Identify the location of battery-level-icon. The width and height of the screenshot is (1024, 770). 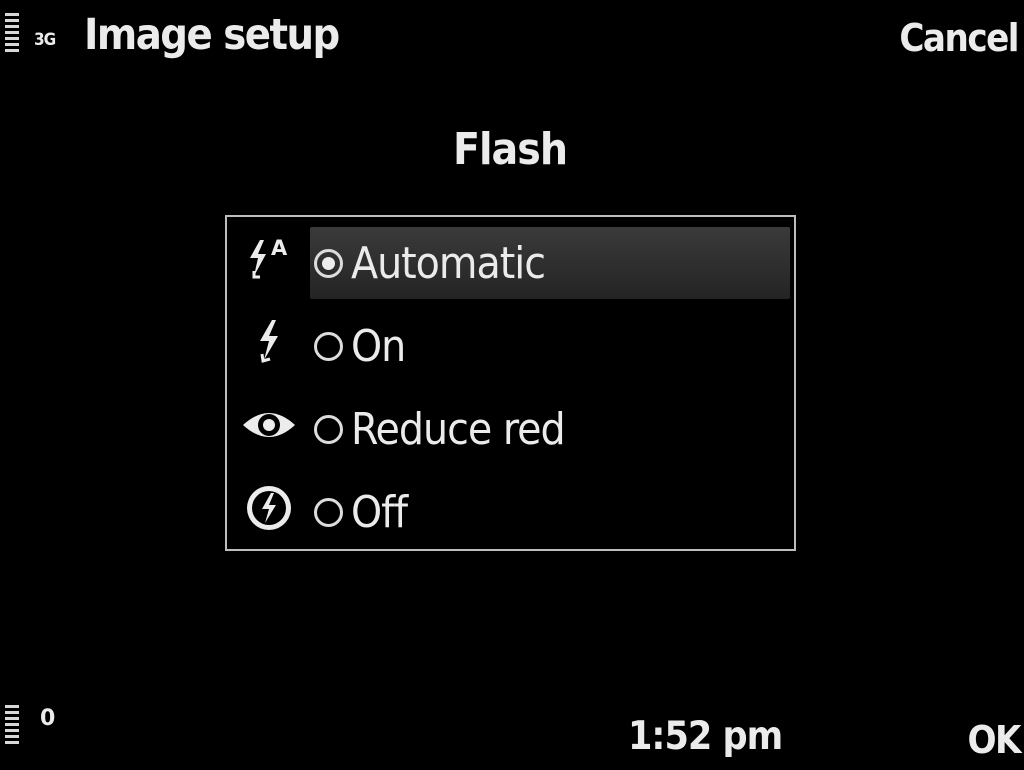
(12, 724).